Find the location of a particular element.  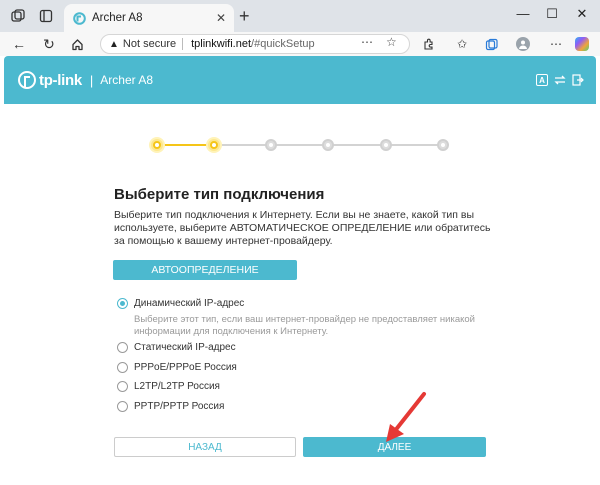

tp-link-logo: tp-link | Archer A8 is located at coordinates (85, 80).